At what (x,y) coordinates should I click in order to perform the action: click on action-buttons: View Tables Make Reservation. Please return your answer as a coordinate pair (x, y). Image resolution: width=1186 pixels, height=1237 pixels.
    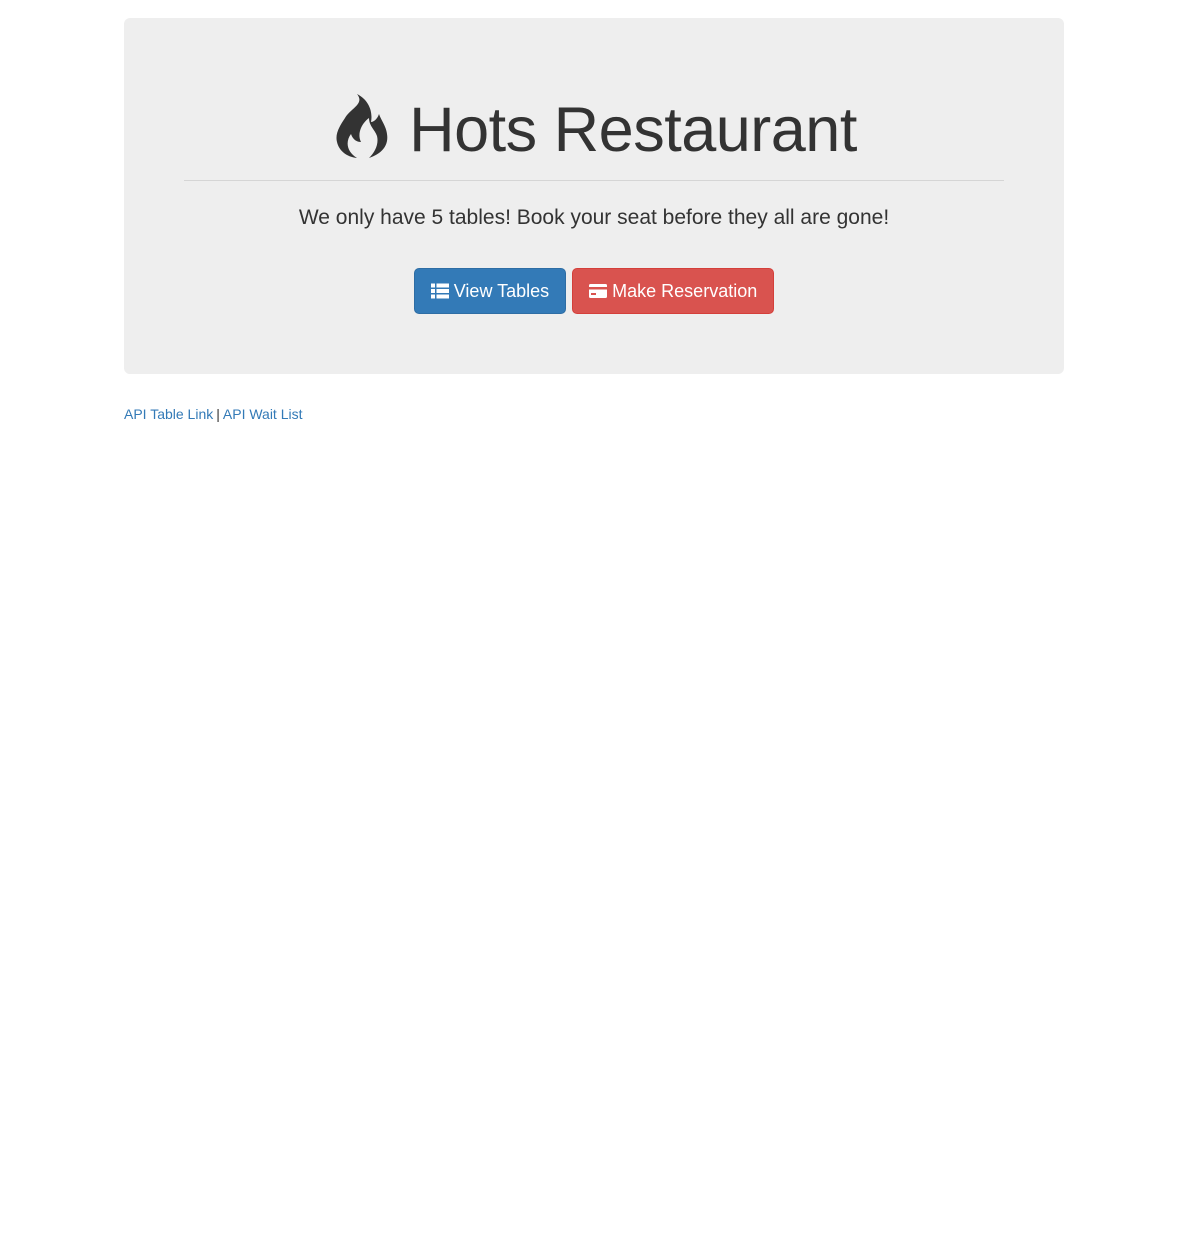
    Looking at the image, I should click on (594, 291).